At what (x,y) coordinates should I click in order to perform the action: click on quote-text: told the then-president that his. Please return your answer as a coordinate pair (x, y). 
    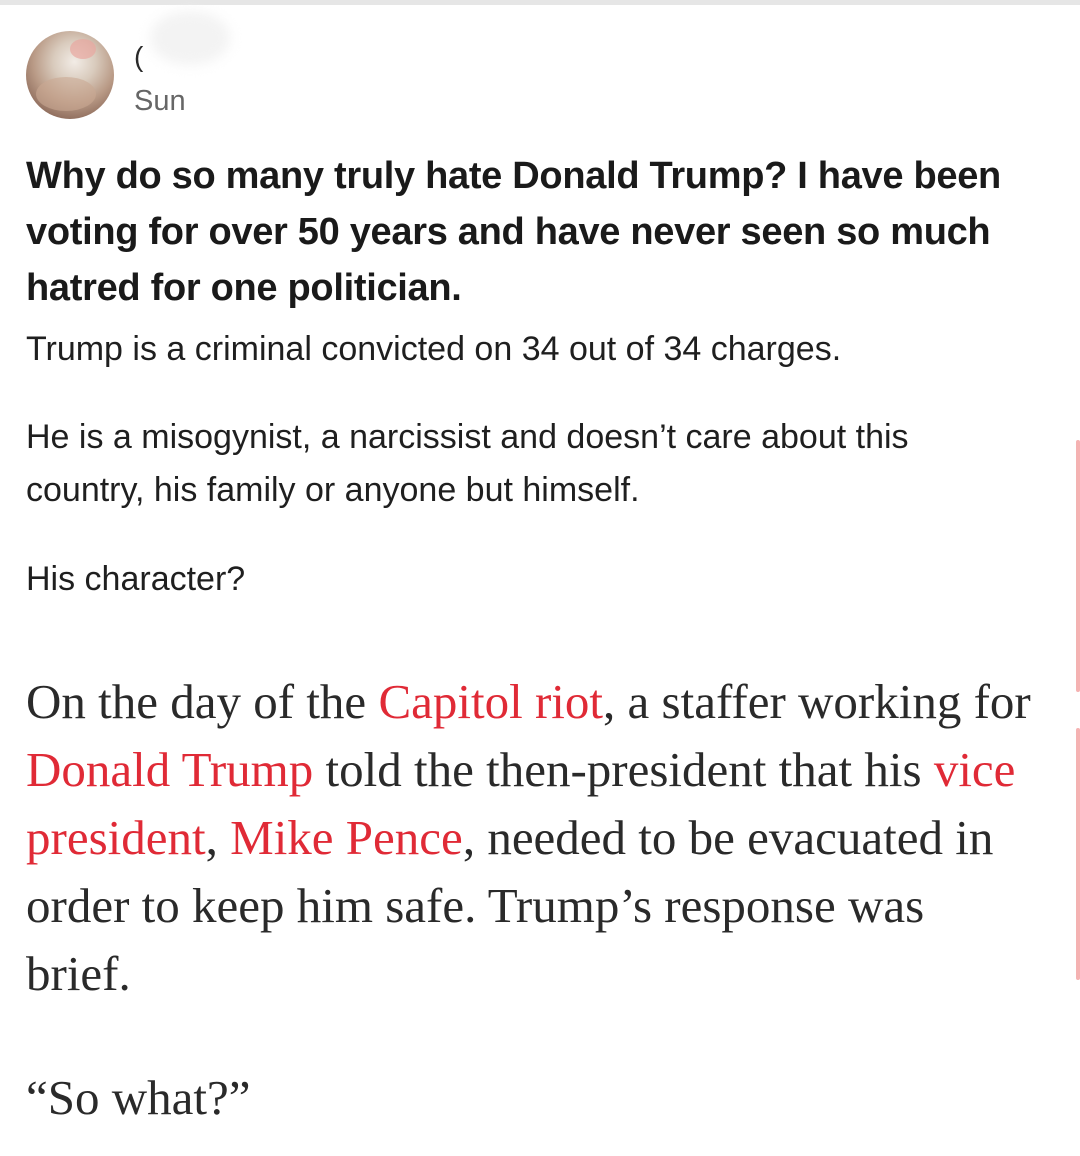
    Looking at the image, I should click on (623, 769).